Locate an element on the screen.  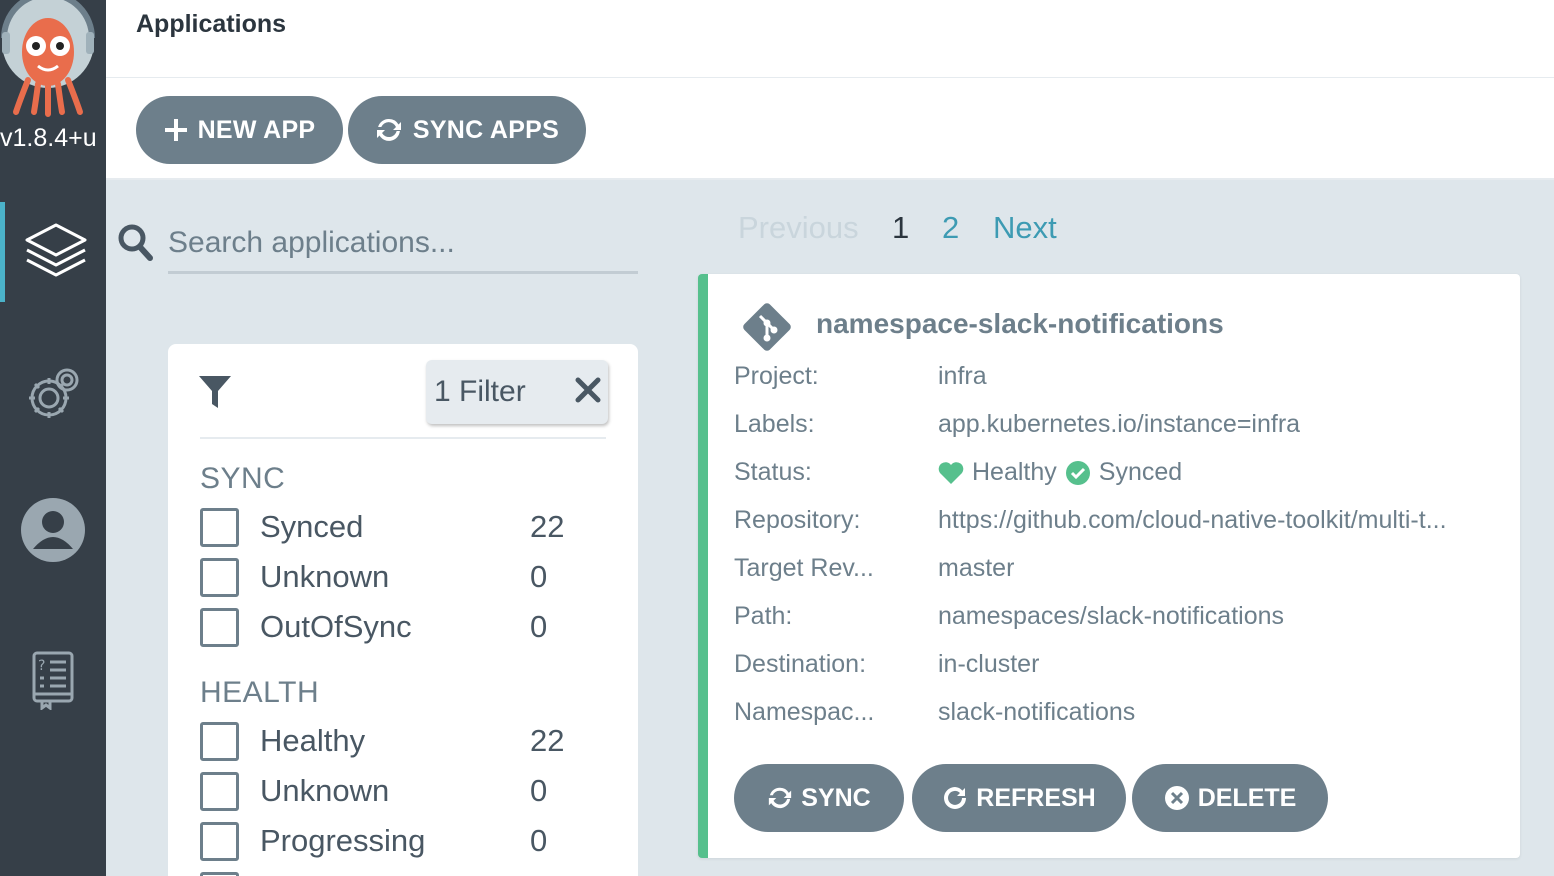
filter-option-synced: Synced 22 is located at coordinates (390, 527).